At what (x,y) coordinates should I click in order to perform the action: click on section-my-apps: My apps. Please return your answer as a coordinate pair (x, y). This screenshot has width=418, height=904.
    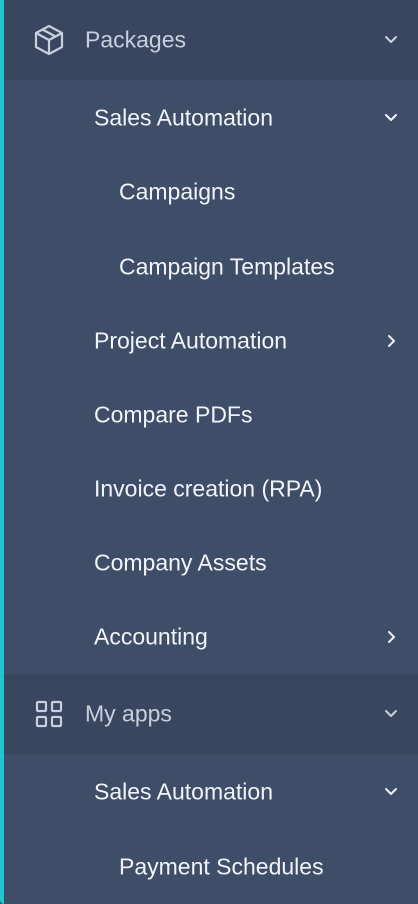
    Looking at the image, I should click on (211, 714).